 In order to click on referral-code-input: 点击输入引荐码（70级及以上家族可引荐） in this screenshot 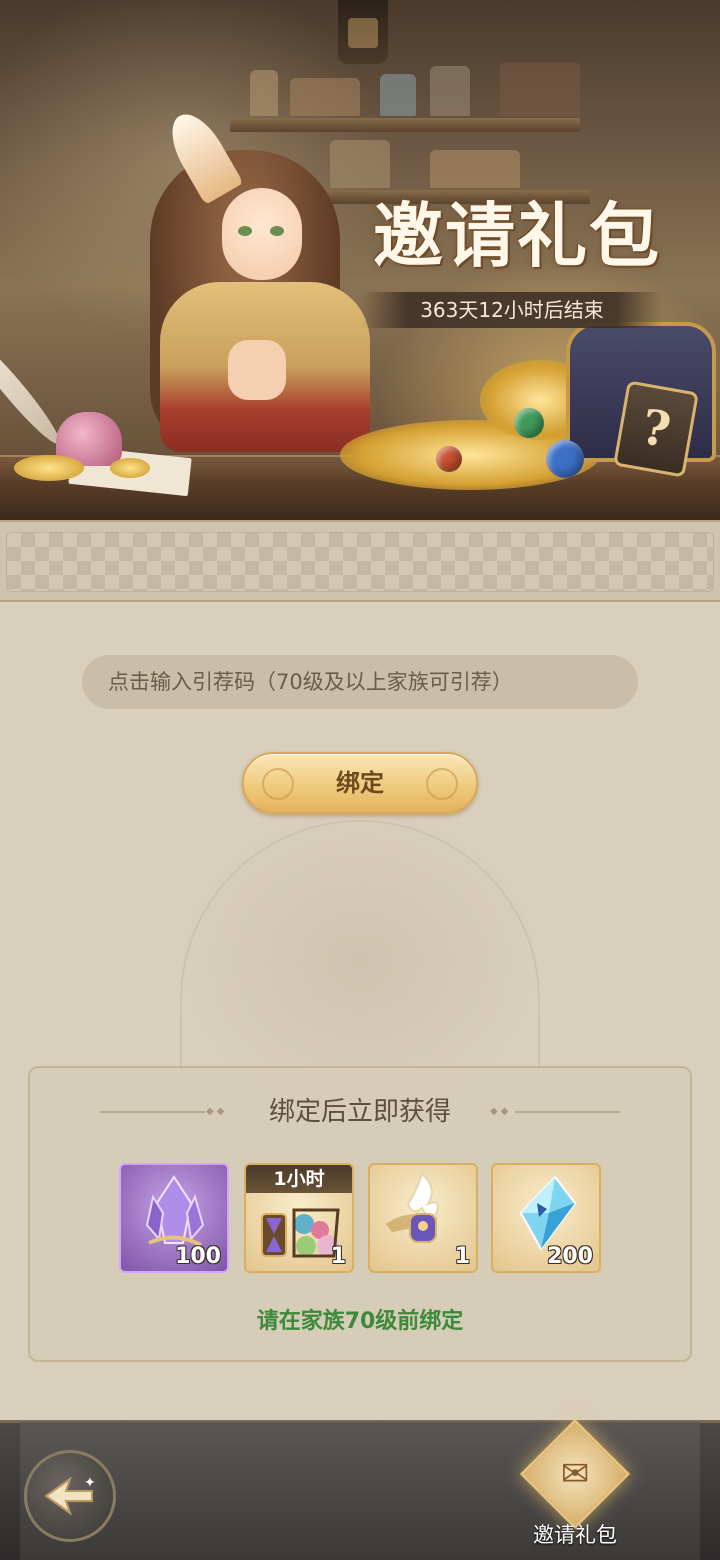, I will do `click(360, 682)`.